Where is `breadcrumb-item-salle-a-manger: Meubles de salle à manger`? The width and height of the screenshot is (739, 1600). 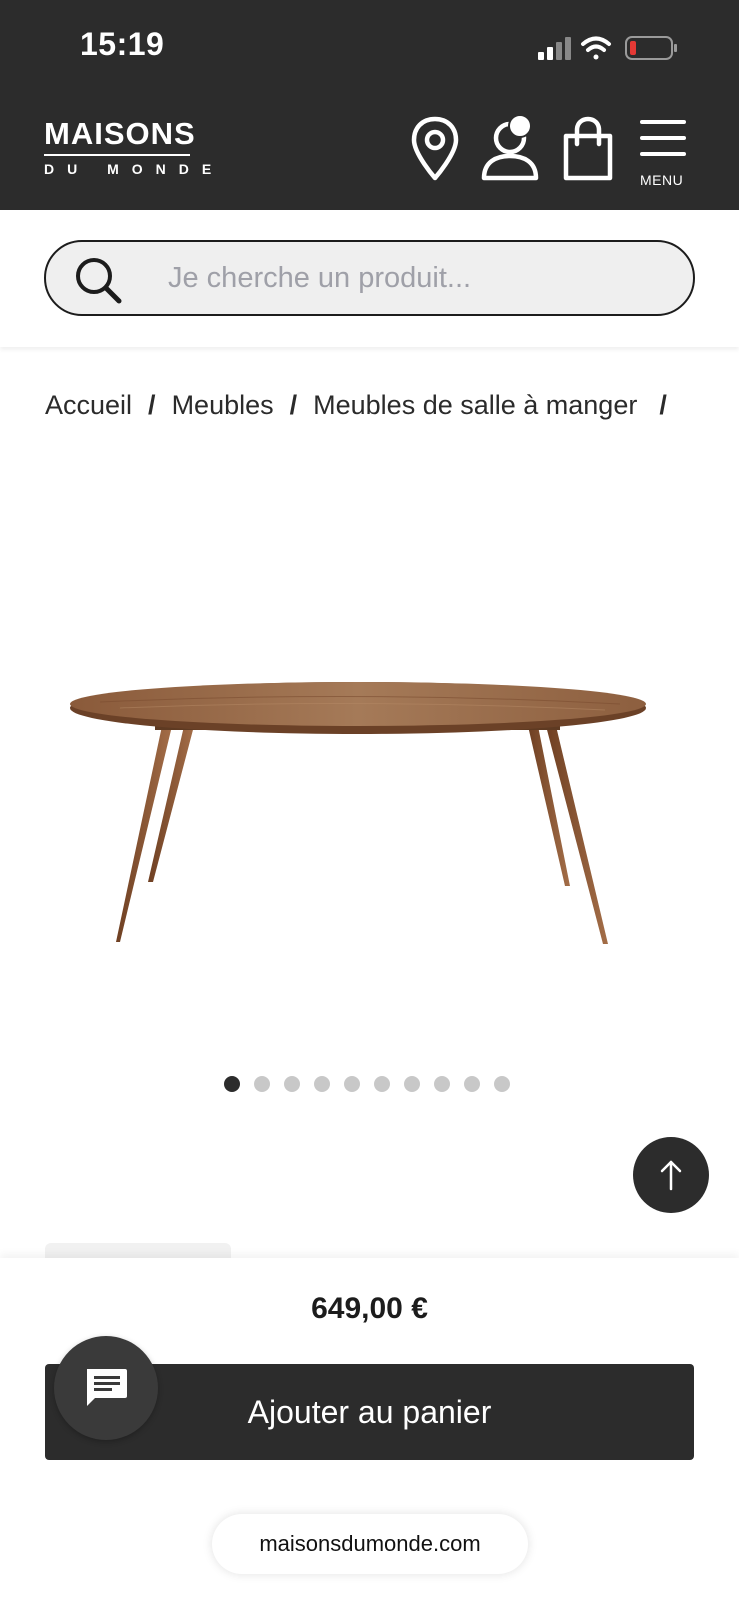
breadcrumb-item-salle-a-manger: Meubles de salle à manger is located at coordinates (475, 405).